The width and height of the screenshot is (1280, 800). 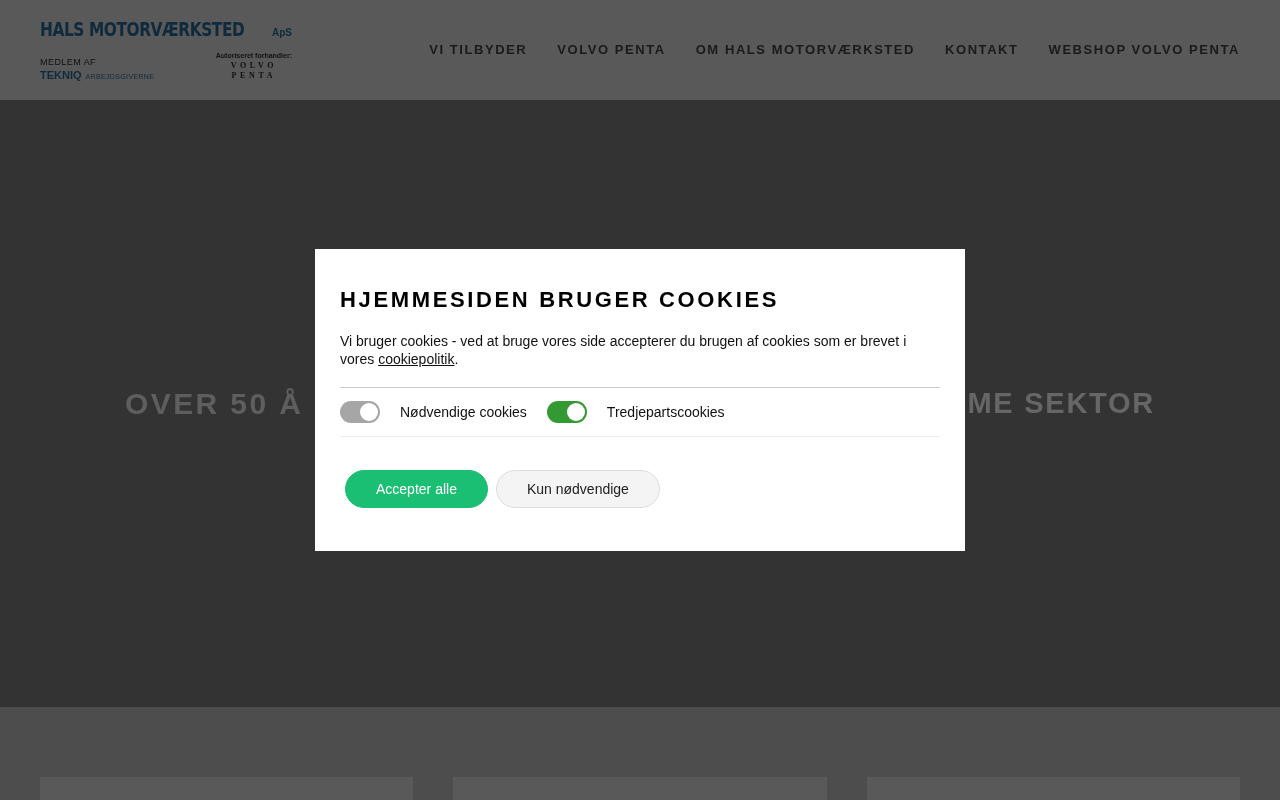 I want to click on nav-link: OM HALS MOTORVÆRKSTED, so click(x=805, y=50).